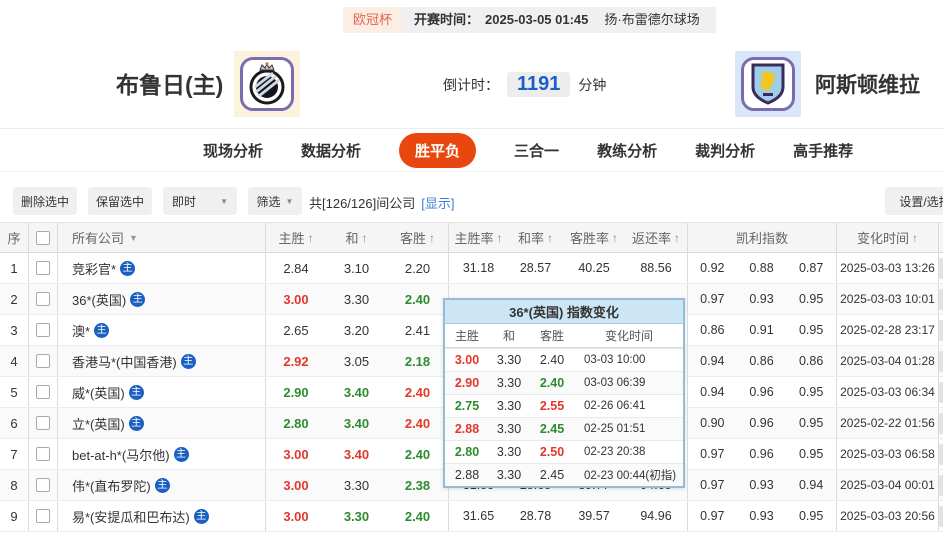 The height and width of the screenshot is (535, 943). What do you see at coordinates (43, 237) in the screenshot?
I see `select-all-checkbox` at bounding box center [43, 237].